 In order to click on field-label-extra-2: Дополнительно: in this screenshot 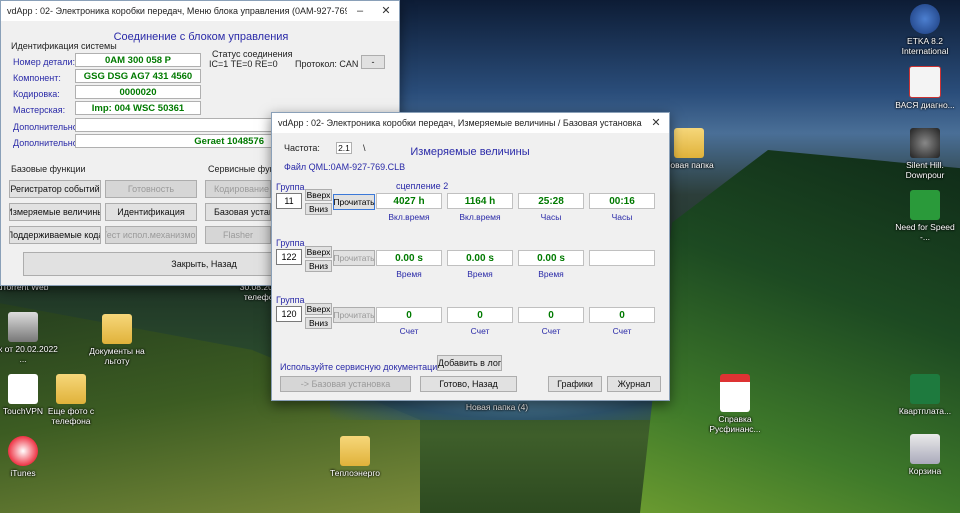, I will do `click(47, 143)`.